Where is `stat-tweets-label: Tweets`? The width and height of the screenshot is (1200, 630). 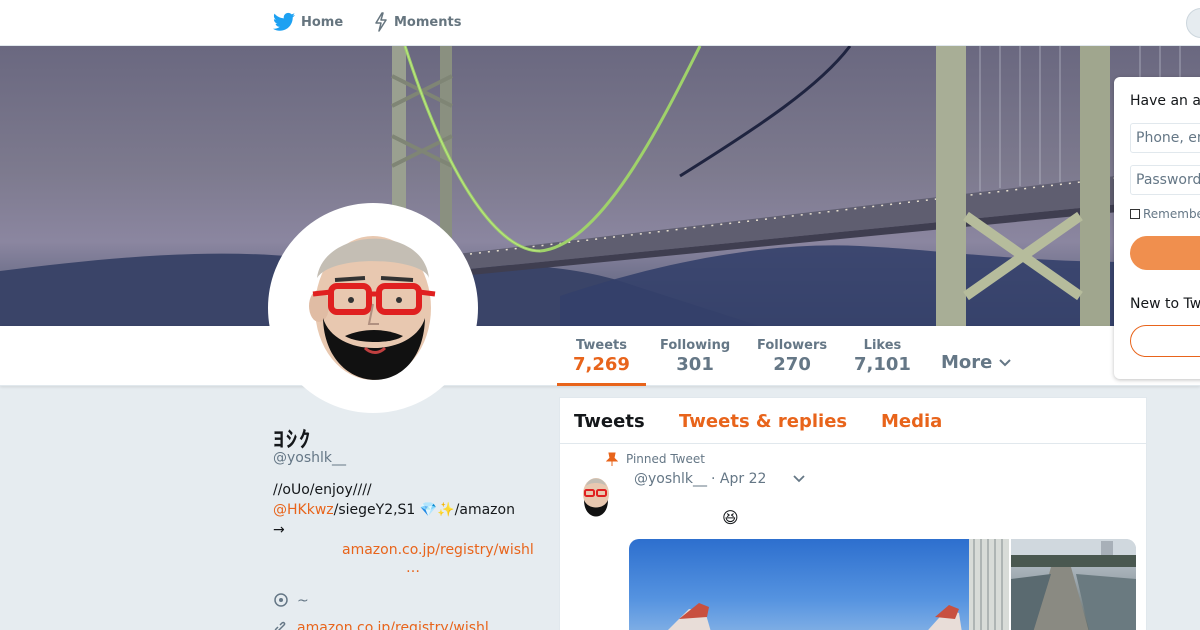 stat-tweets-label: Tweets is located at coordinates (601, 345).